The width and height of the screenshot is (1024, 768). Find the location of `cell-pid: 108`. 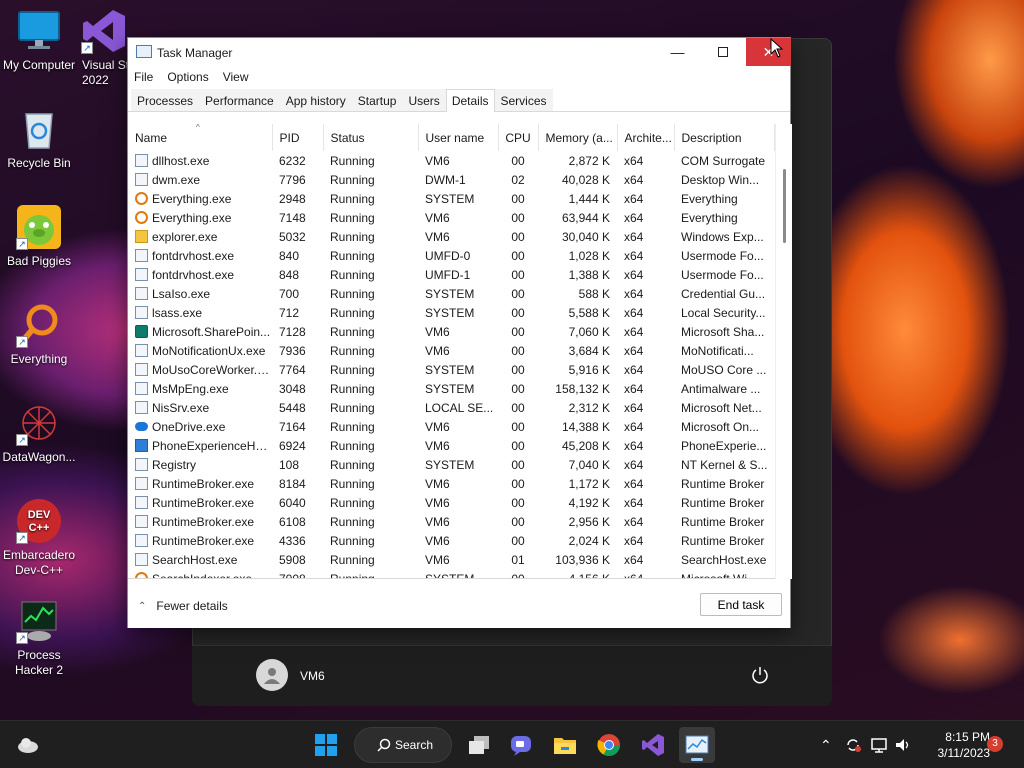

cell-pid: 108 is located at coordinates (289, 464).